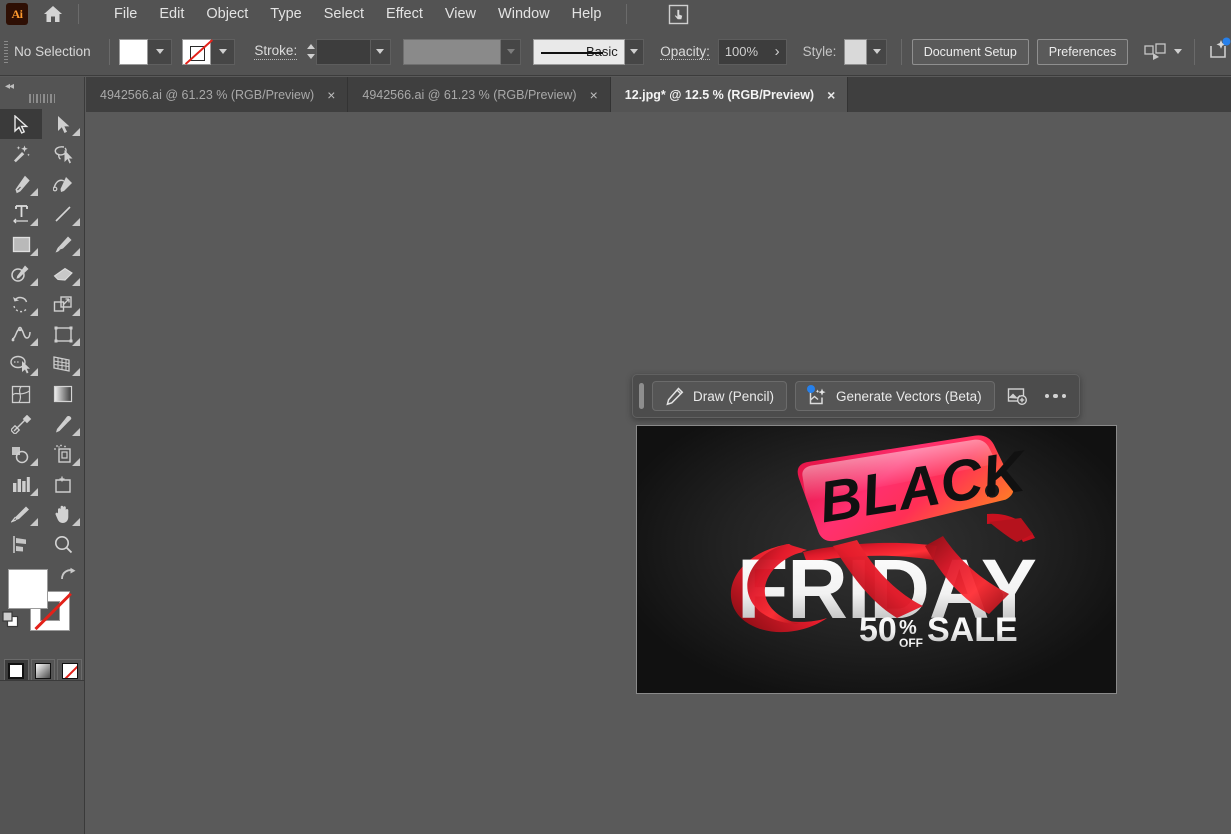  Describe the element at coordinates (777, 51) in the screenshot. I see `opacity-expand-icon: ›` at that location.